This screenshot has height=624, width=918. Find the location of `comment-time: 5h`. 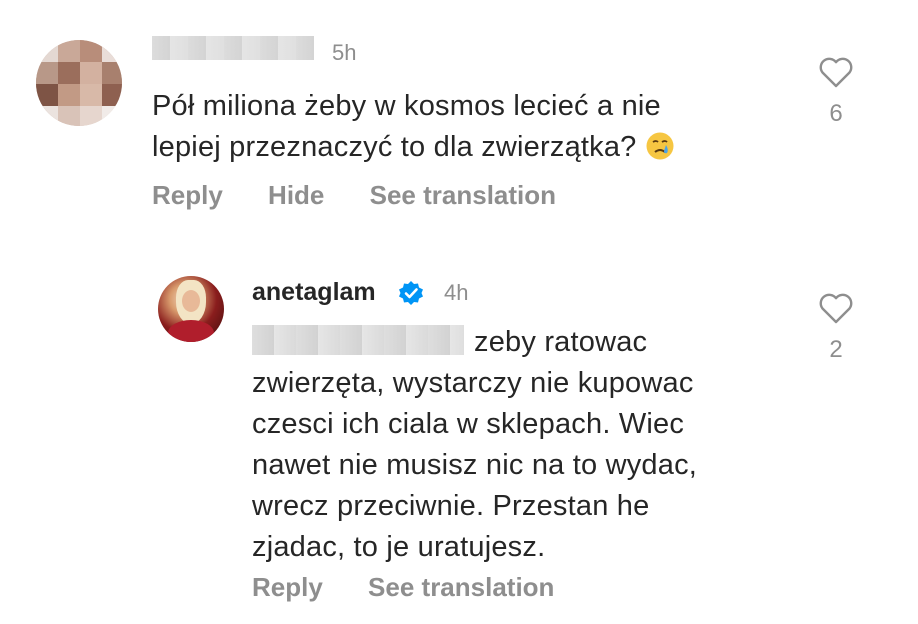

comment-time: 5h is located at coordinates (344, 52).